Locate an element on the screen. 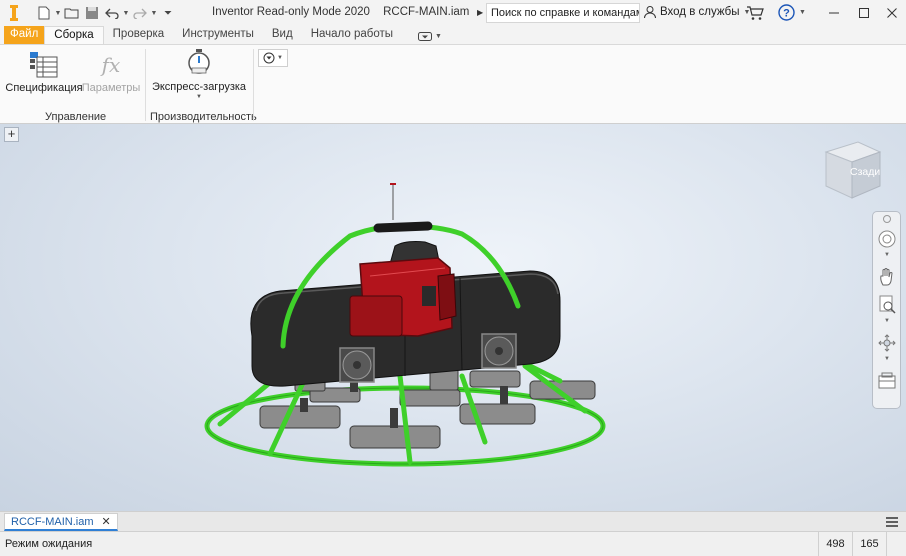  signin-label: Вход в службы is located at coordinates (700, 12).